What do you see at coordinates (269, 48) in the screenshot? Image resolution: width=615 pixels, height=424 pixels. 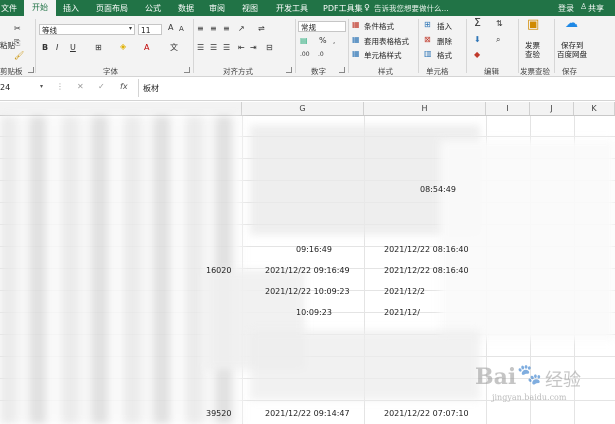 I see `merge-center-icon: ⊟` at bounding box center [269, 48].